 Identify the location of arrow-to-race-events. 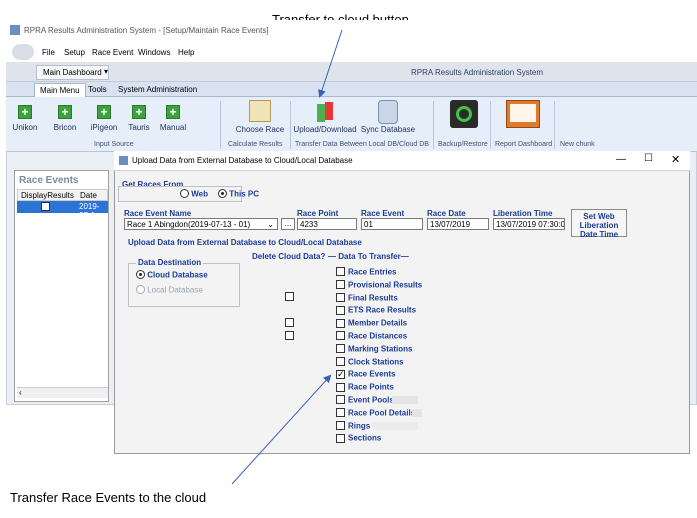
(281, 429).